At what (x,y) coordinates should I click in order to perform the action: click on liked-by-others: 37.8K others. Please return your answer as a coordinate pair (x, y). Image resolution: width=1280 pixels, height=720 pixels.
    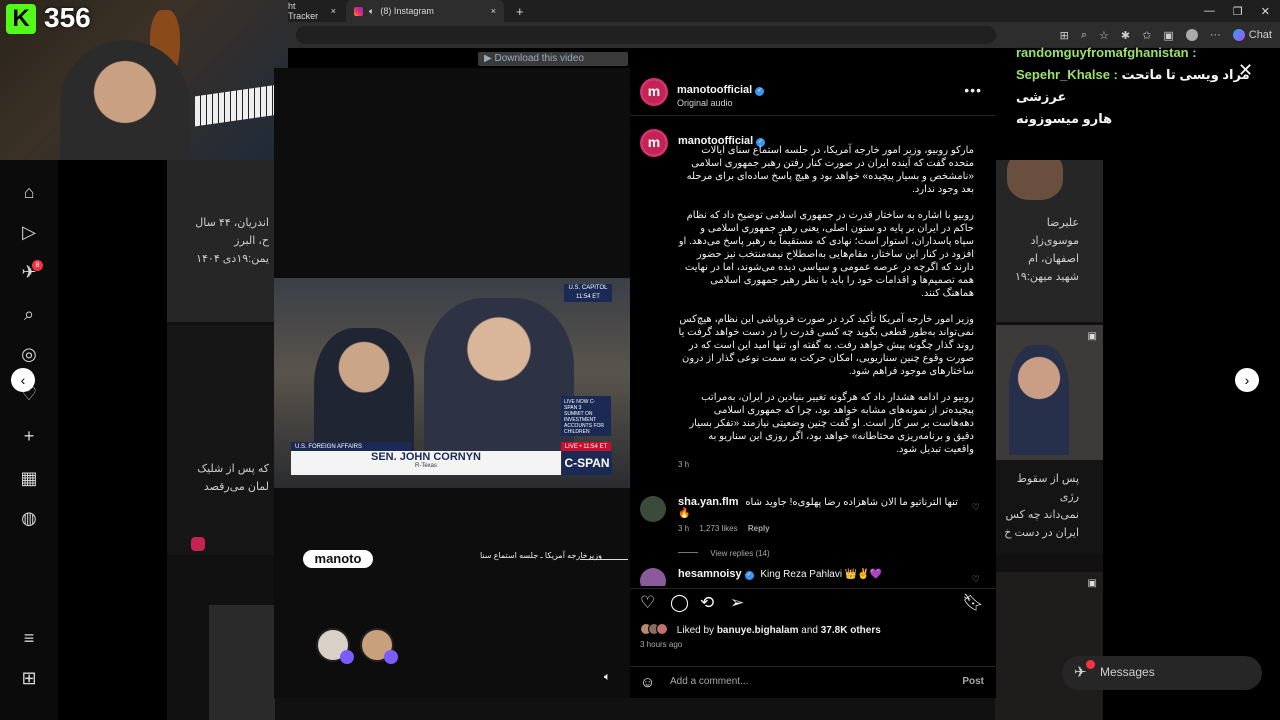
    Looking at the image, I should click on (851, 630).